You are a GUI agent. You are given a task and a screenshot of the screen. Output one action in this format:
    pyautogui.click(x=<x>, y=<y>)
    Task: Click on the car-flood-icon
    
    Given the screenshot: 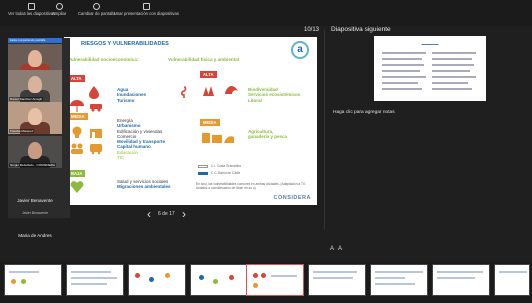 What is the action you would take?
    pyautogui.click(x=96, y=108)
    